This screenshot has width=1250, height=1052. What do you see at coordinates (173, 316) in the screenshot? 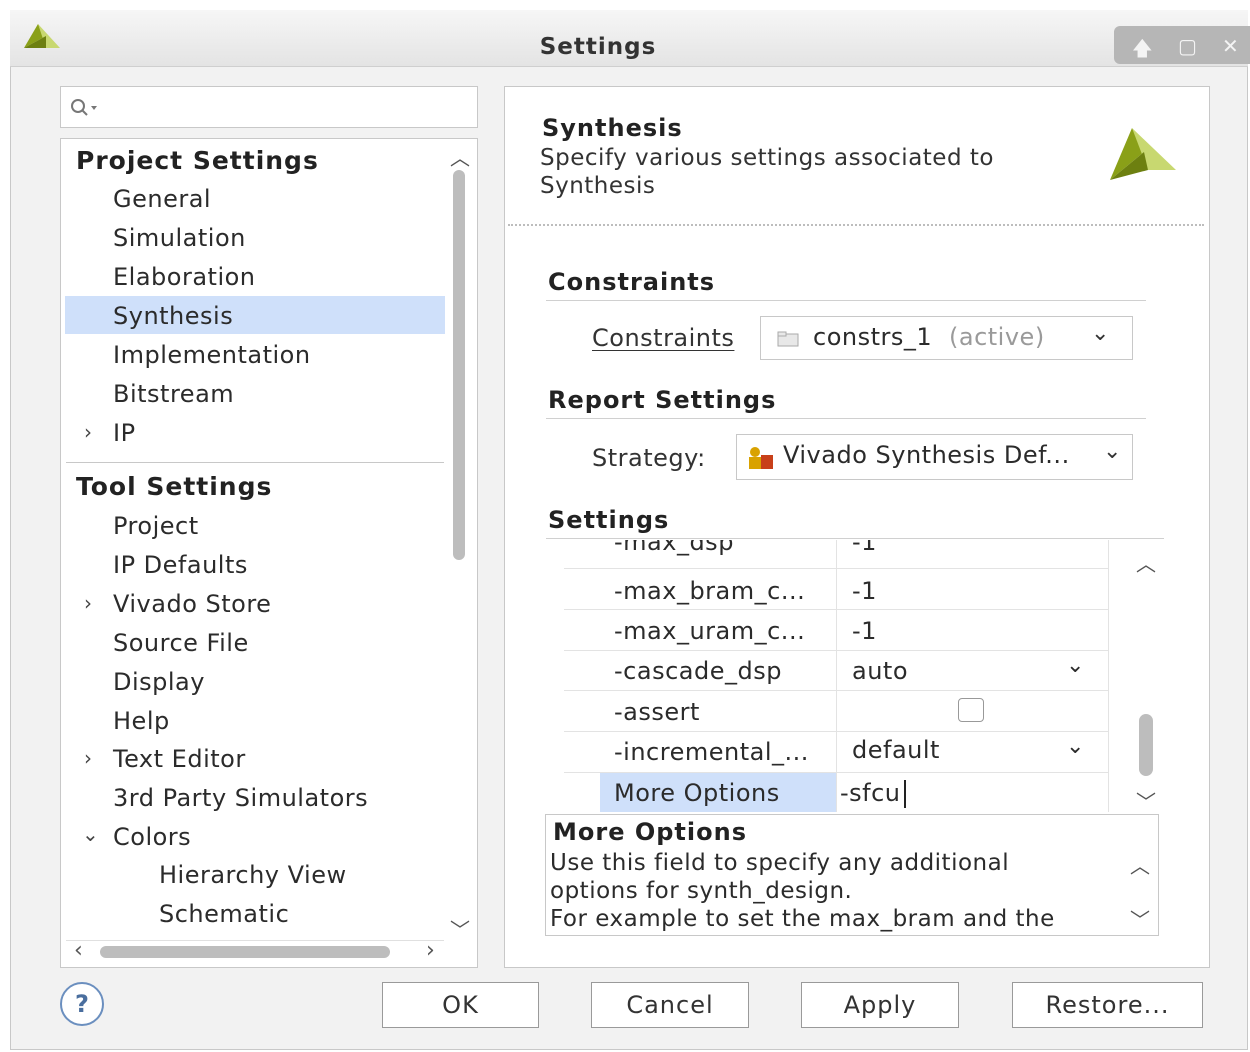
I see `tree-item-synthesis: Synthesis` at bounding box center [173, 316].